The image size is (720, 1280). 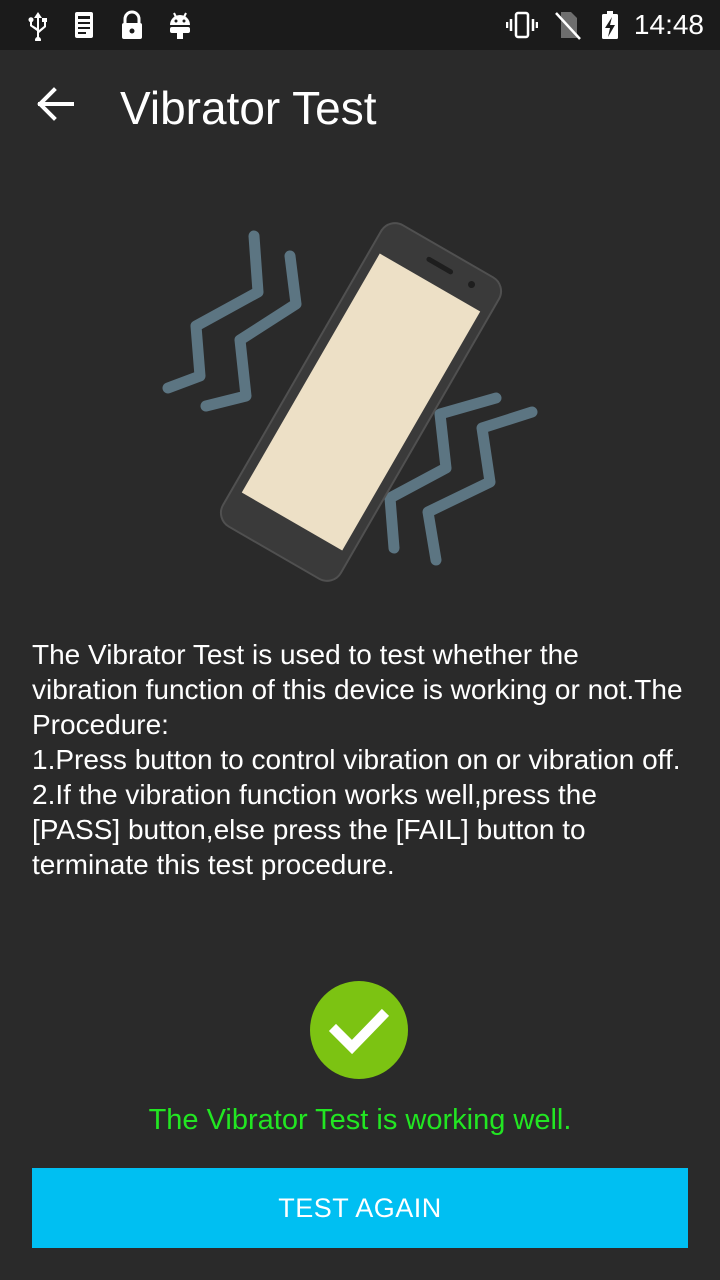 What do you see at coordinates (610, 25) in the screenshot?
I see `battery-charging-icon` at bounding box center [610, 25].